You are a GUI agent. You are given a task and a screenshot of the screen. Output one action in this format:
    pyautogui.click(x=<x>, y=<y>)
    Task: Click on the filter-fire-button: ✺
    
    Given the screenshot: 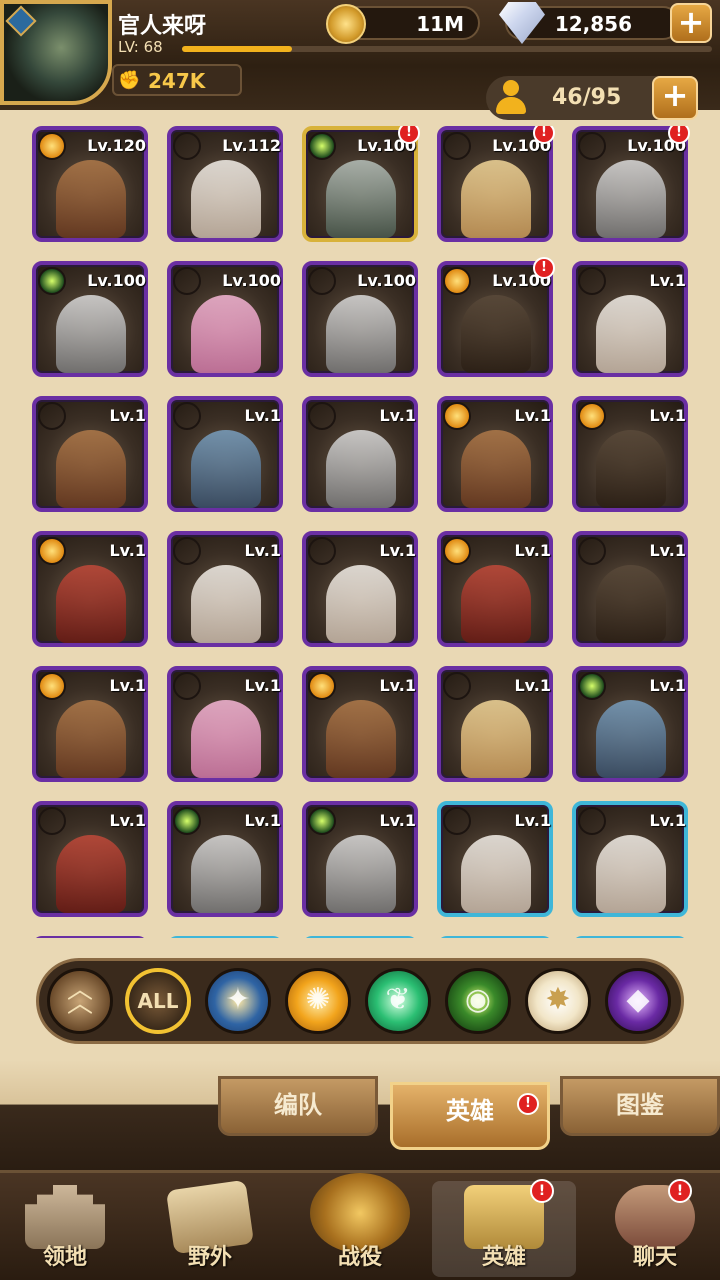 What is the action you would take?
    pyautogui.click(x=318, y=1001)
    